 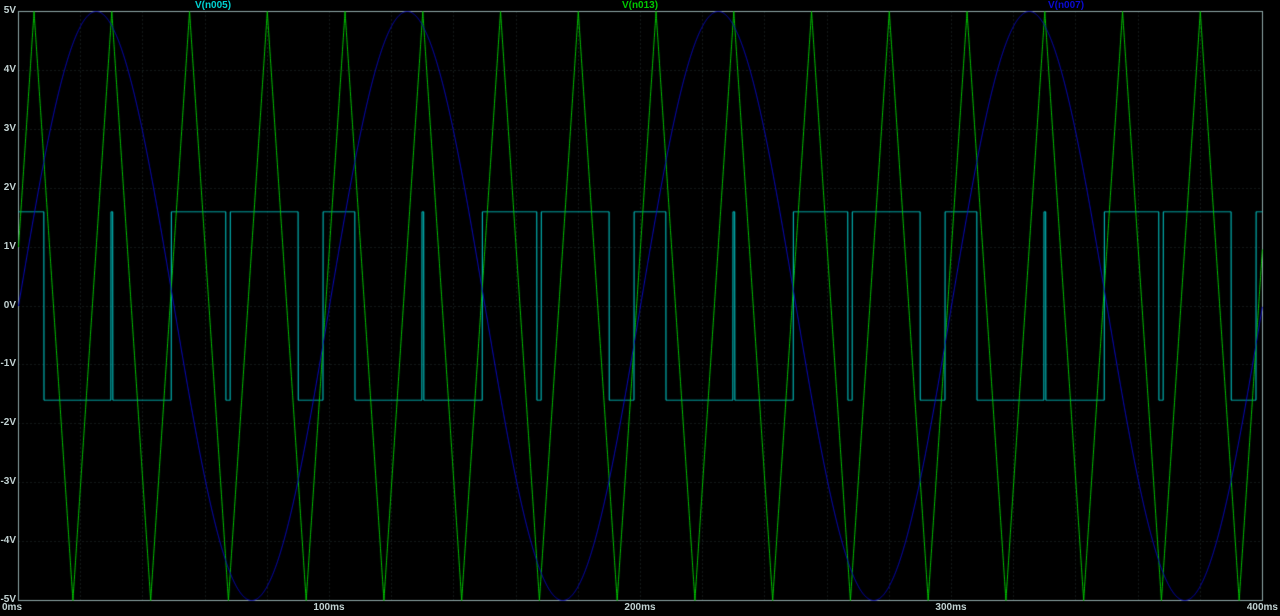 What do you see at coordinates (12, 607) in the screenshot?
I see `x-tick-label: 0ms` at bounding box center [12, 607].